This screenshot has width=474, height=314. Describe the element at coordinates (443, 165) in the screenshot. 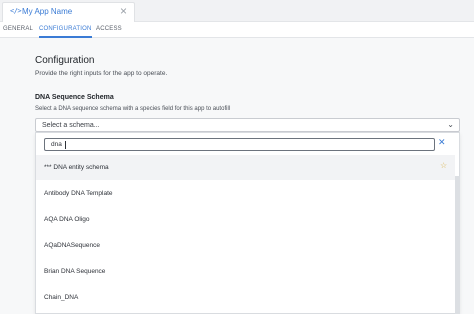

I see `star-icon: ☆` at that location.